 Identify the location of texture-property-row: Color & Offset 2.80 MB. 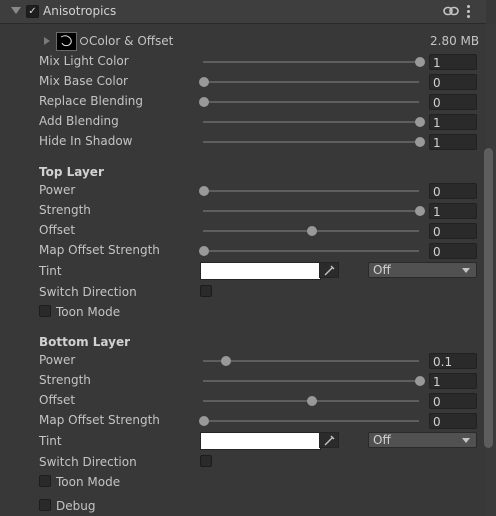
(243, 41).